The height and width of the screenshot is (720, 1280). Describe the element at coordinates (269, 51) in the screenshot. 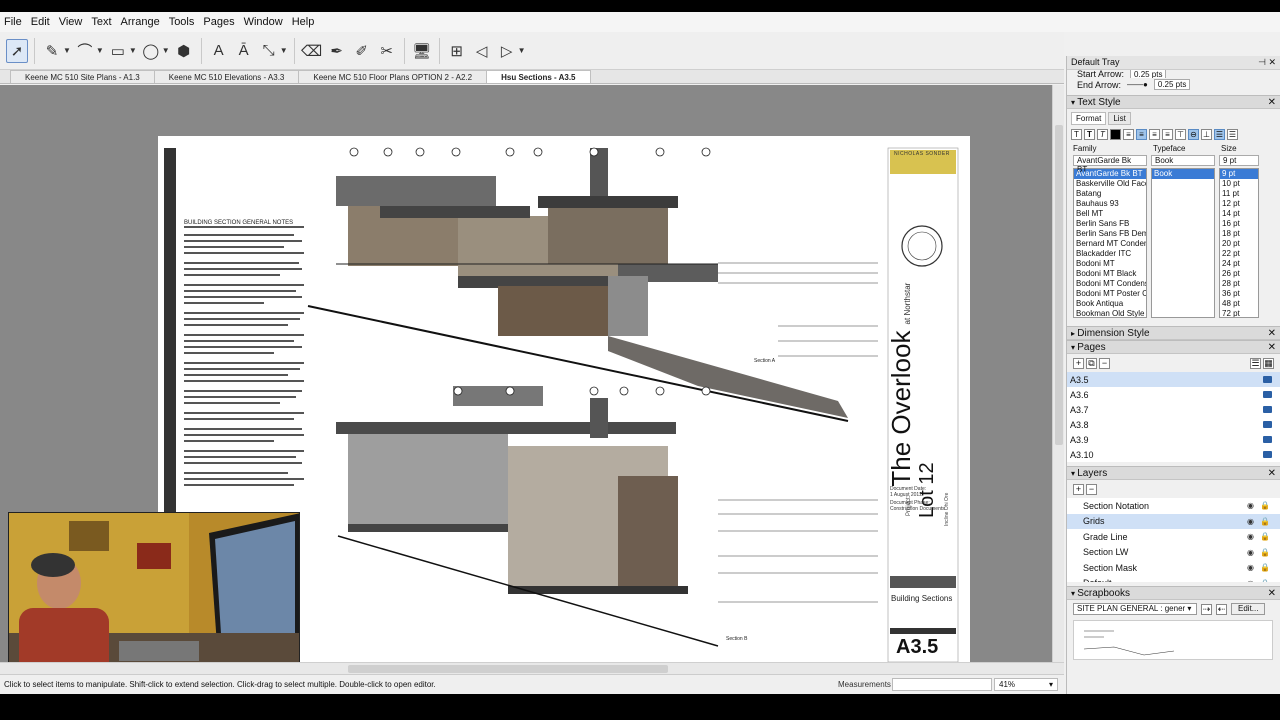

I see `dimension-tool-icon: ⤡` at that location.